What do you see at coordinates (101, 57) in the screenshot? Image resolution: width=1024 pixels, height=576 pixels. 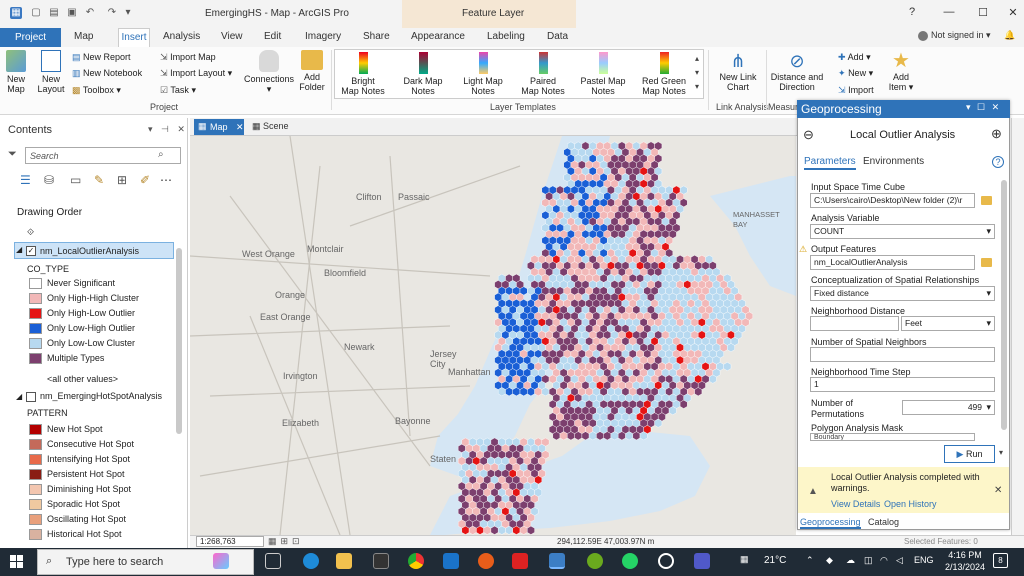 I see `new-report-button: ▤ New Report` at bounding box center [101, 57].